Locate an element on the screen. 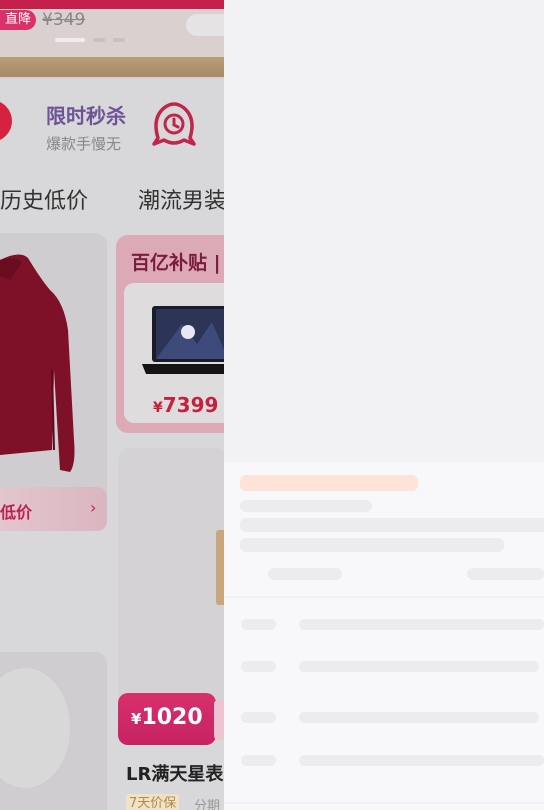 The height and width of the screenshot is (810, 544). price-drop-badge: 直降 is located at coordinates (18, 20).